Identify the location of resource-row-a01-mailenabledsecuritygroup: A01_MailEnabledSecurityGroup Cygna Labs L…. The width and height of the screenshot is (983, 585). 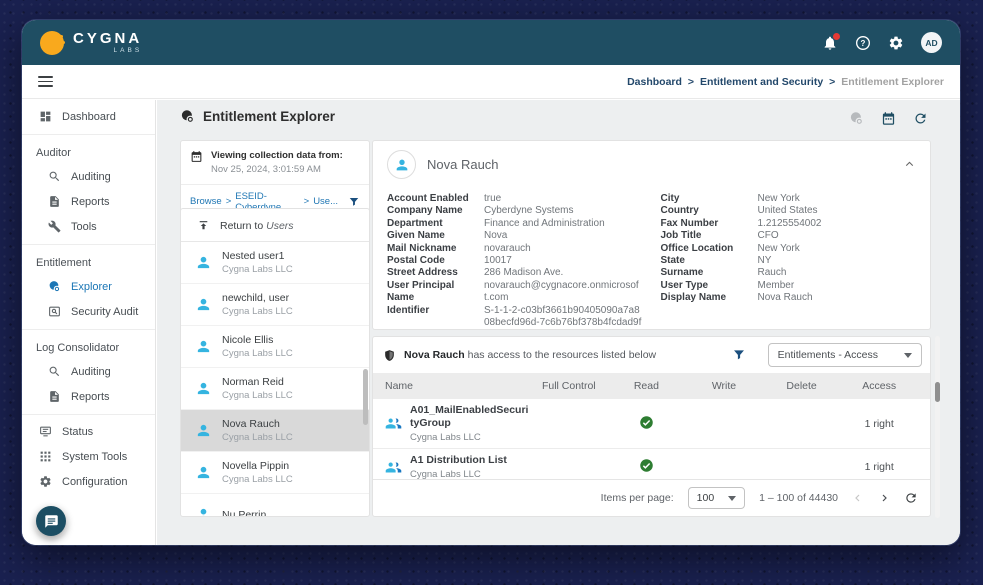
(651, 424).